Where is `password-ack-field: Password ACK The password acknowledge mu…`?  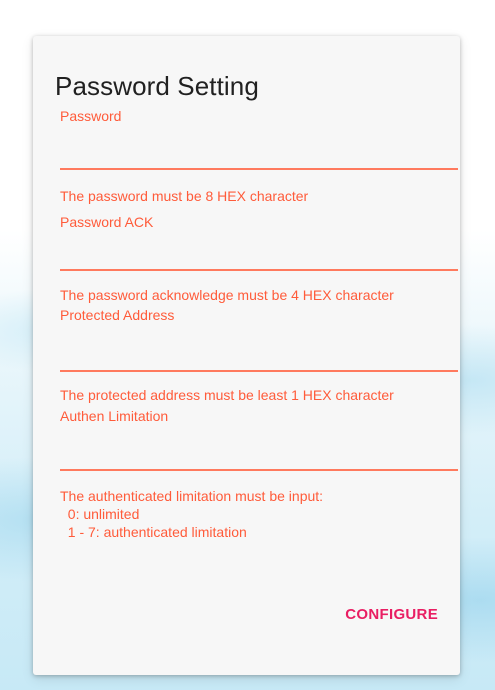
password-ack-field: Password ACK The password acknowledge mu… is located at coordinates (259, 255).